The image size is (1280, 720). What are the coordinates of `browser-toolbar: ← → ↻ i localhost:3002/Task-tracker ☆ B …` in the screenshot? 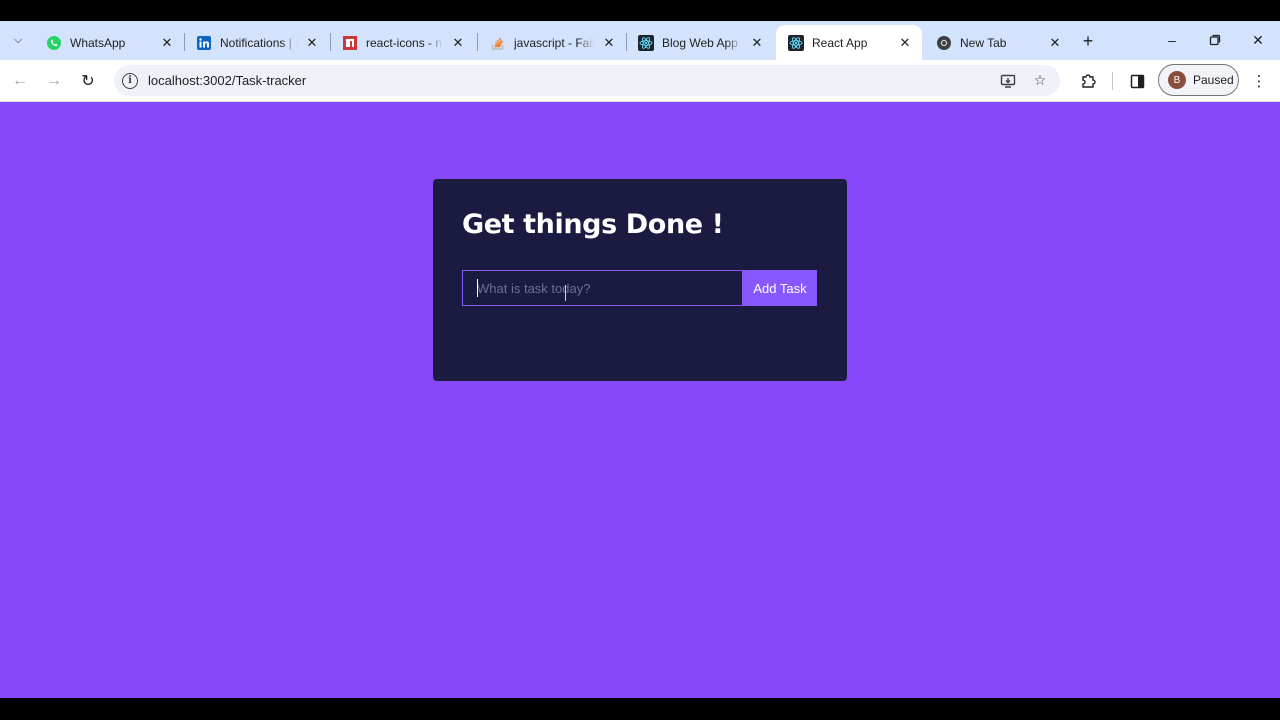 It's located at (640, 81).